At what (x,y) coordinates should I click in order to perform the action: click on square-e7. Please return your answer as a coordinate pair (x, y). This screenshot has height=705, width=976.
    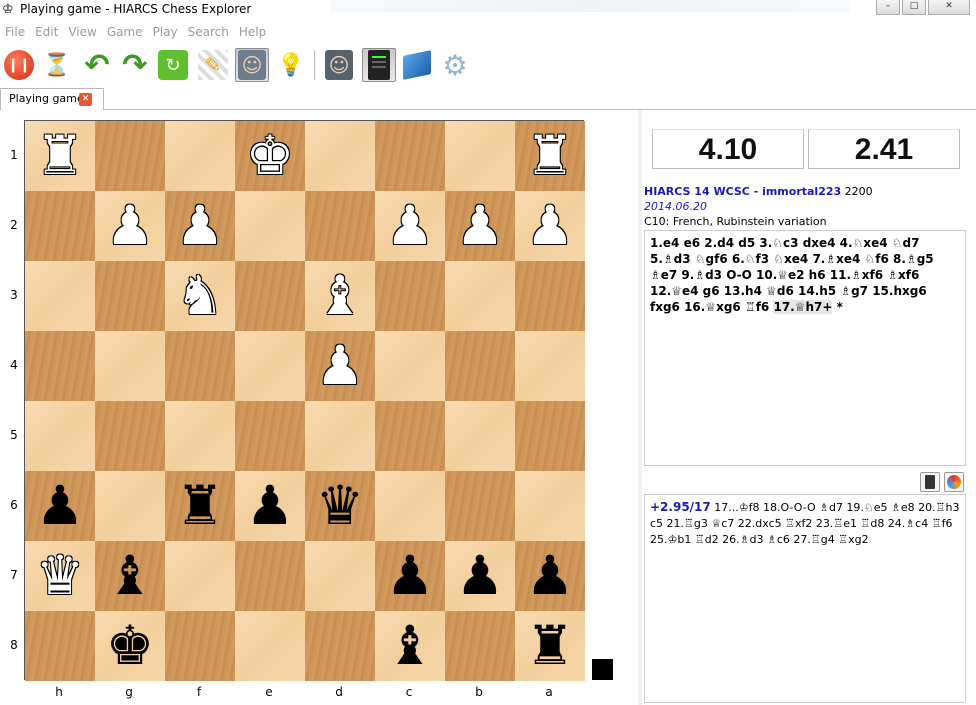
    Looking at the image, I should click on (270, 576).